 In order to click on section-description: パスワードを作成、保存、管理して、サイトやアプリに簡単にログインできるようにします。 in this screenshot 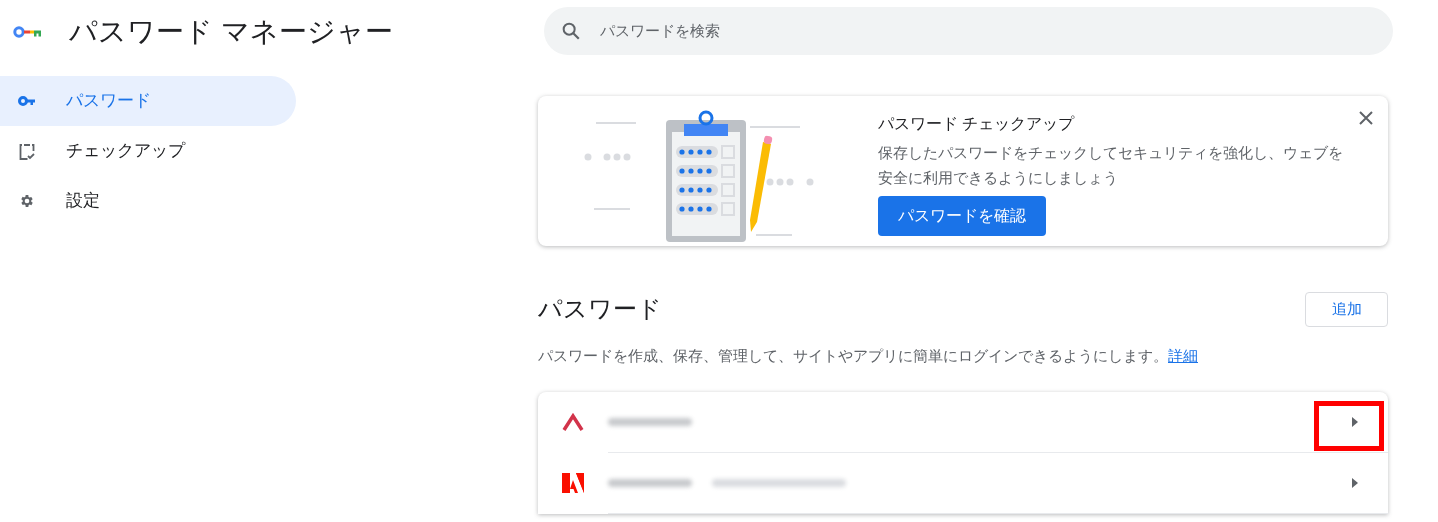, I will do `click(853, 356)`.